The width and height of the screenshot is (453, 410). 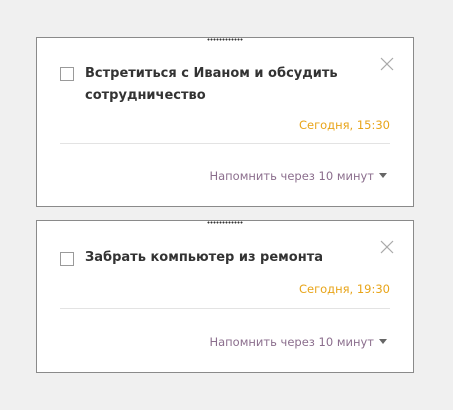 I want to click on reminder-time: Сегодня, 19:30, so click(x=344, y=289).